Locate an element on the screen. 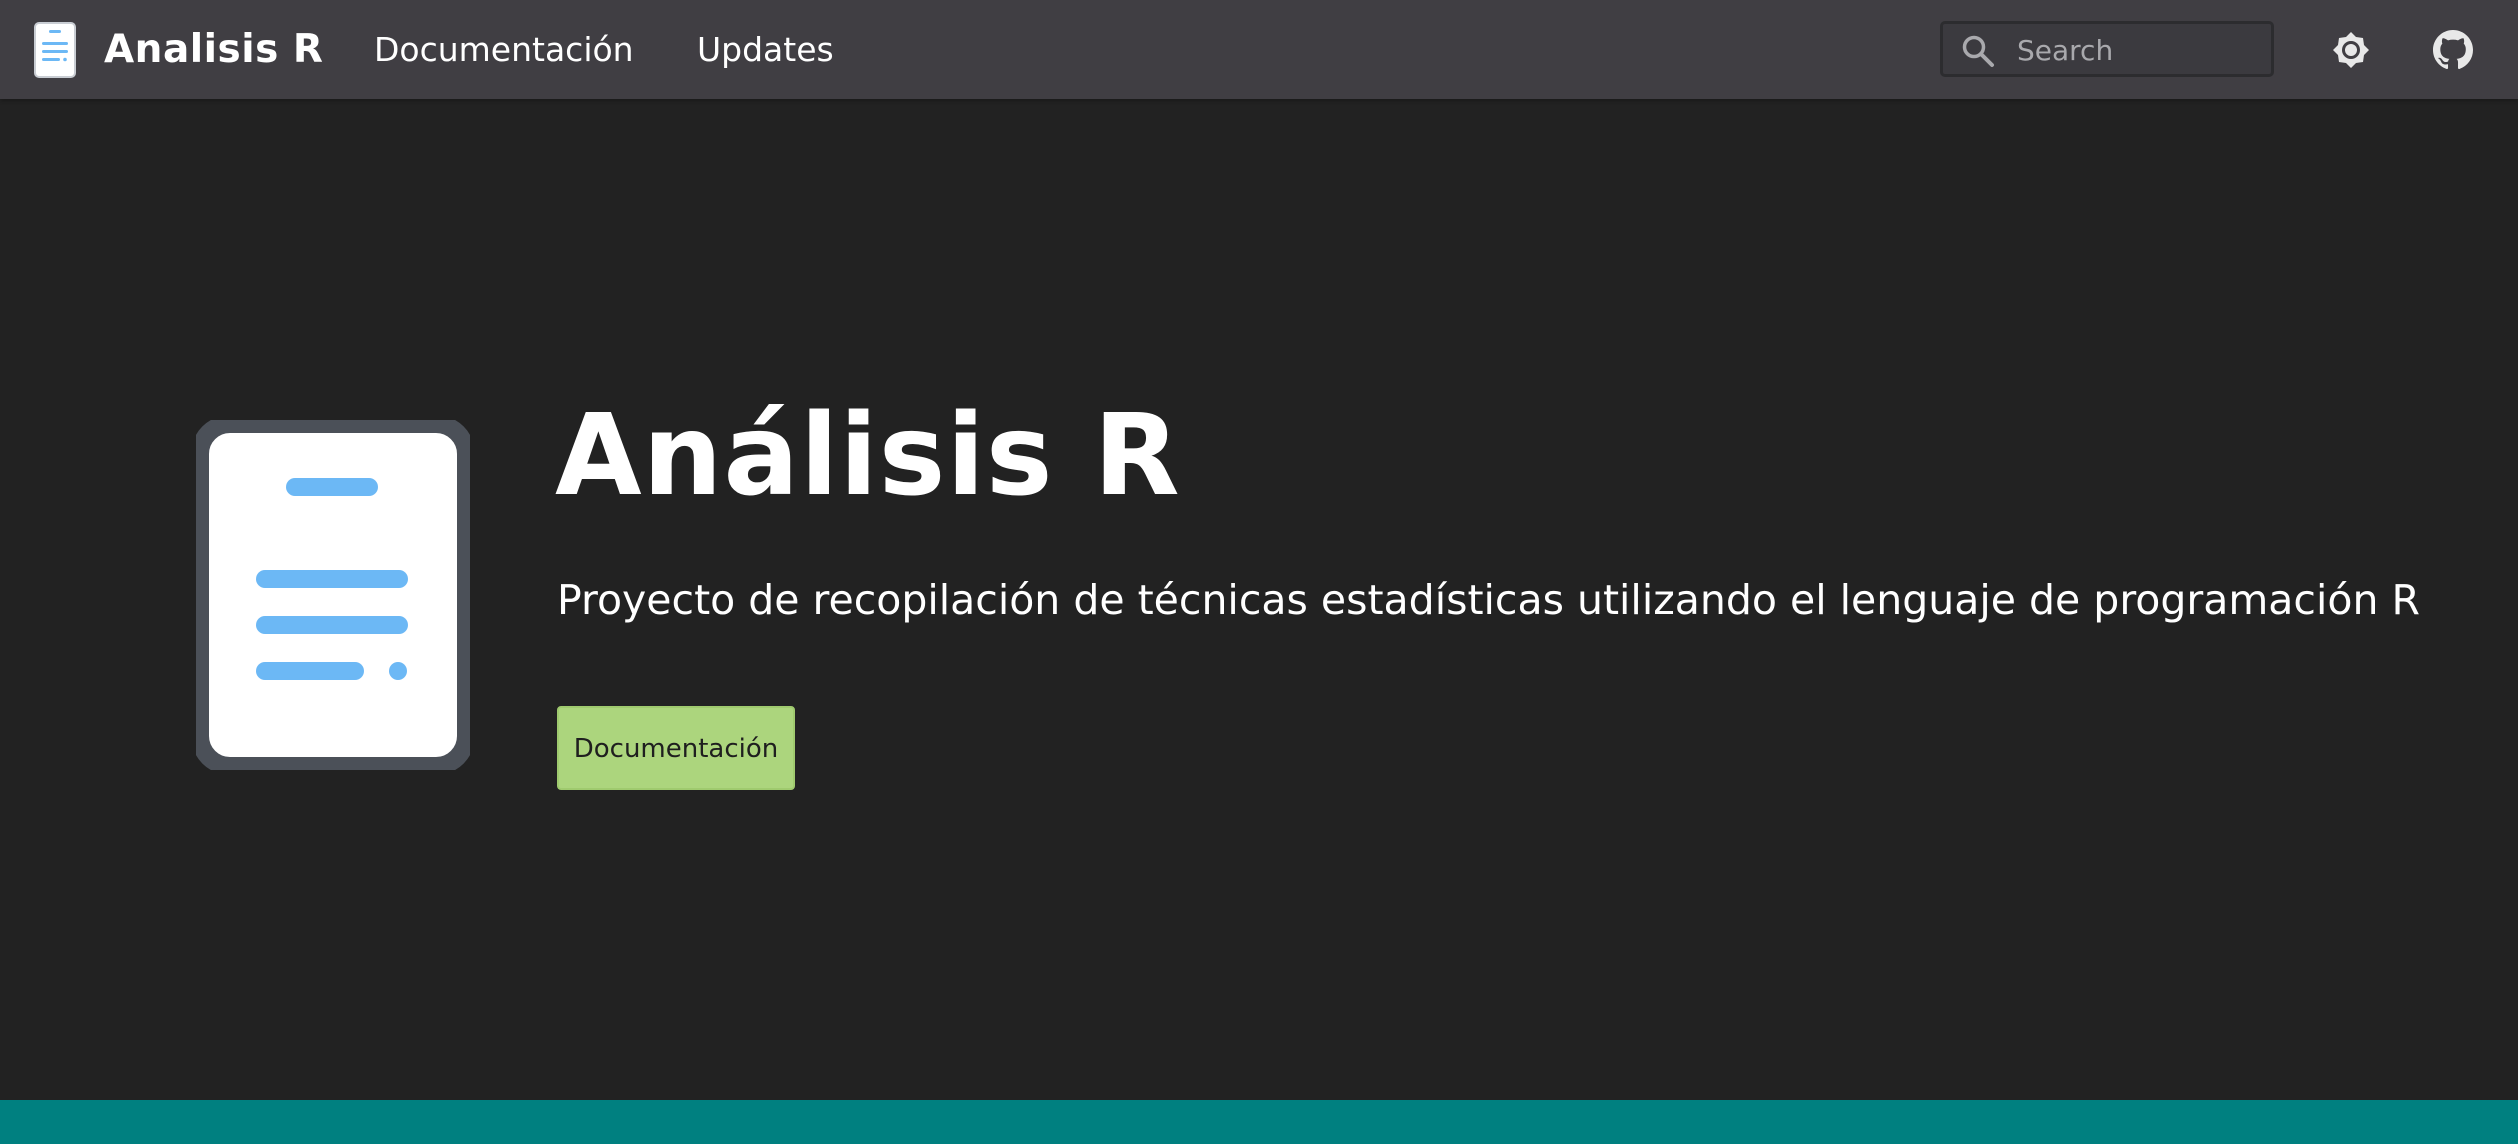 The image size is (2518, 1144). github-icon is located at coordinates (2453, 50).